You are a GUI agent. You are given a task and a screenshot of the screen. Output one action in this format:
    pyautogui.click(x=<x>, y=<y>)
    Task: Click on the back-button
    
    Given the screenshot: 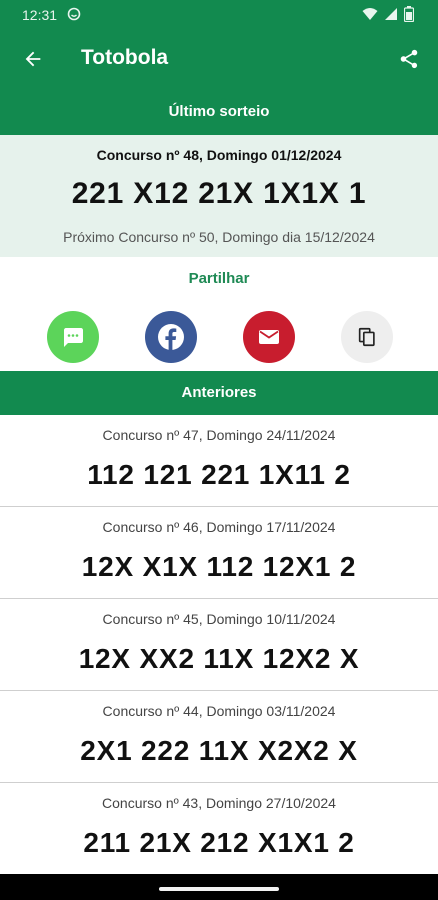 What is the action you would take?
    pyautogui.click(x=33, y=59)
    